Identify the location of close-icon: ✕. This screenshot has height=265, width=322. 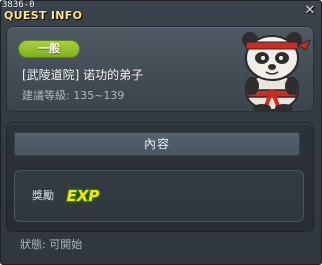
(310, 11).